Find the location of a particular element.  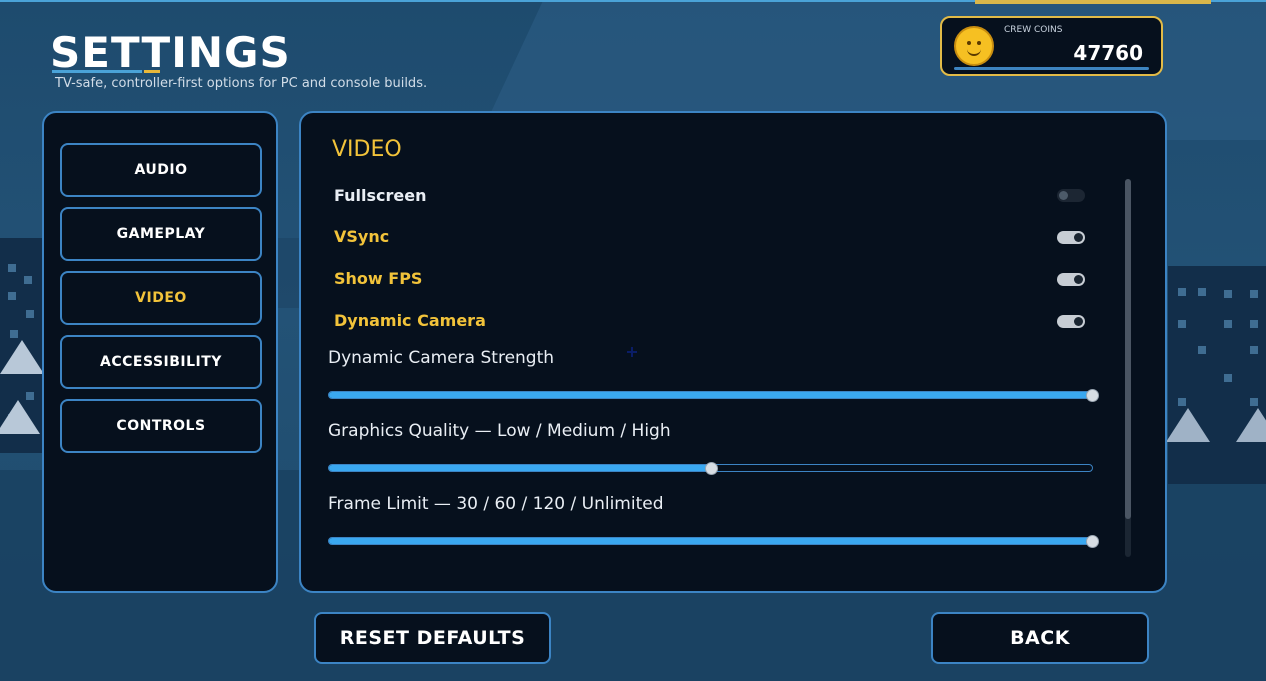

tab-accessibility: ACCESSIBILITY is located at coordinates (161, 362).